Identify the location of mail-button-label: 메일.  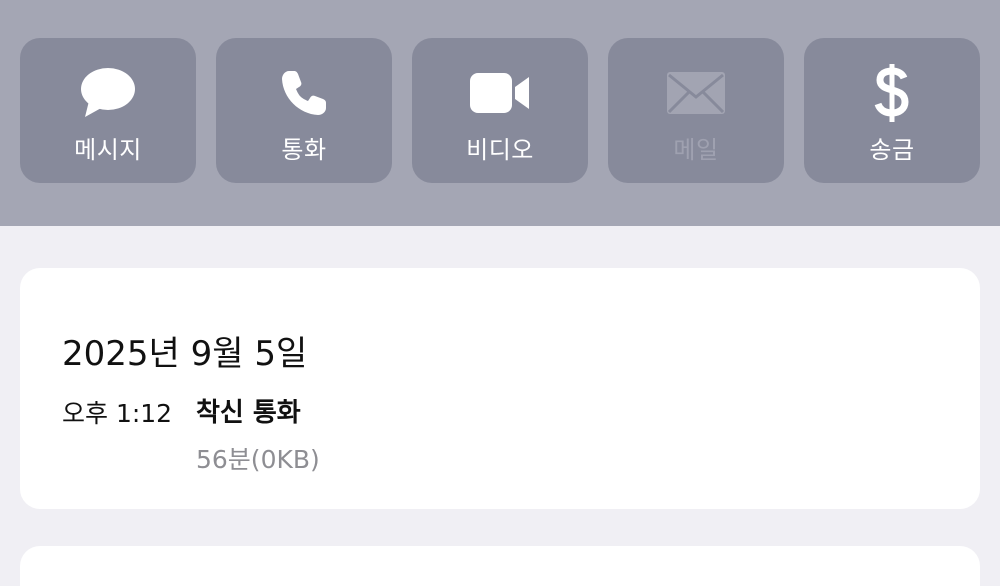
(696, 150).